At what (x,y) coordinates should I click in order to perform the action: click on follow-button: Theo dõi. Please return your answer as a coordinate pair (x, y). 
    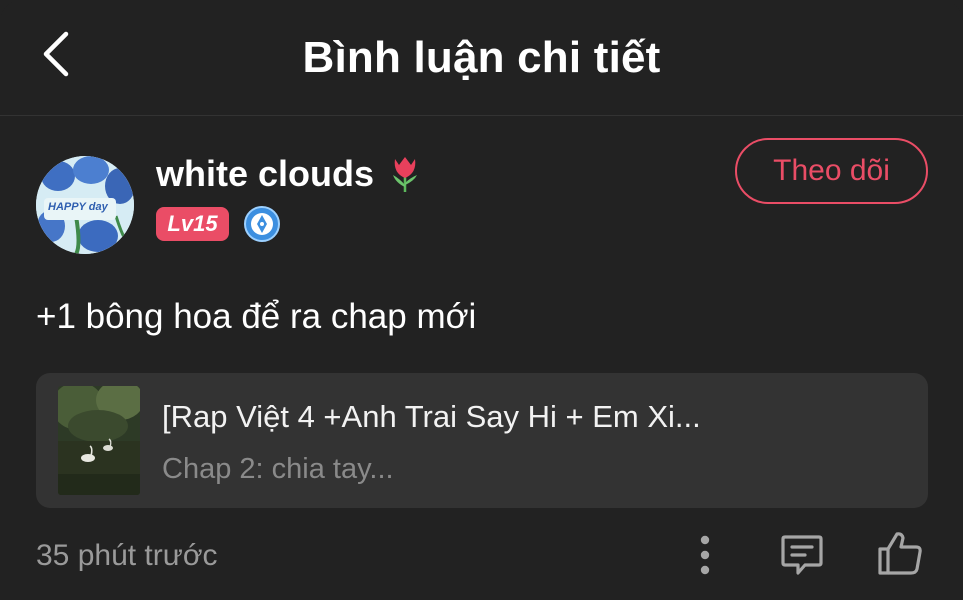
    Looking at the image, I should click on (831, 171).